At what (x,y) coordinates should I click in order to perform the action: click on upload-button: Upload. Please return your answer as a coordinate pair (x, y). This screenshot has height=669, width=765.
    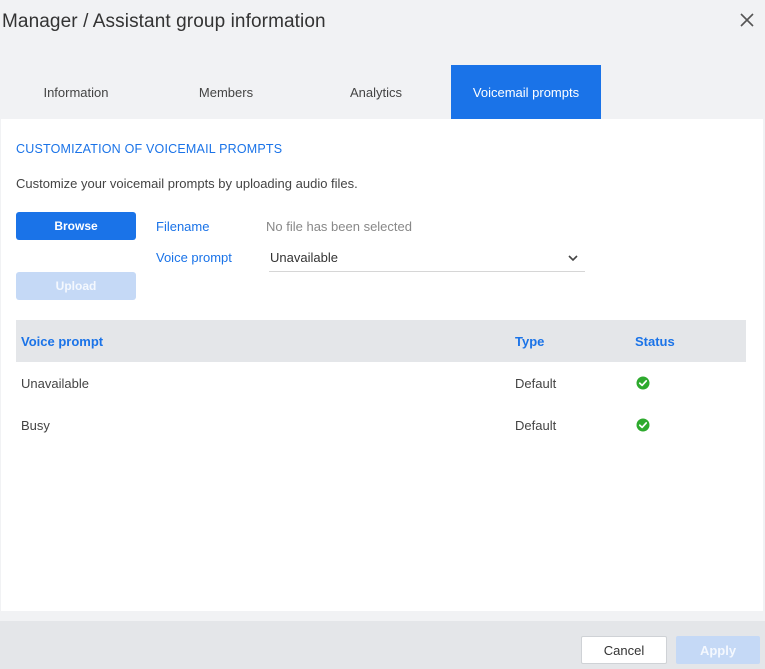
    Looking at the image, I should click on (76, 286).